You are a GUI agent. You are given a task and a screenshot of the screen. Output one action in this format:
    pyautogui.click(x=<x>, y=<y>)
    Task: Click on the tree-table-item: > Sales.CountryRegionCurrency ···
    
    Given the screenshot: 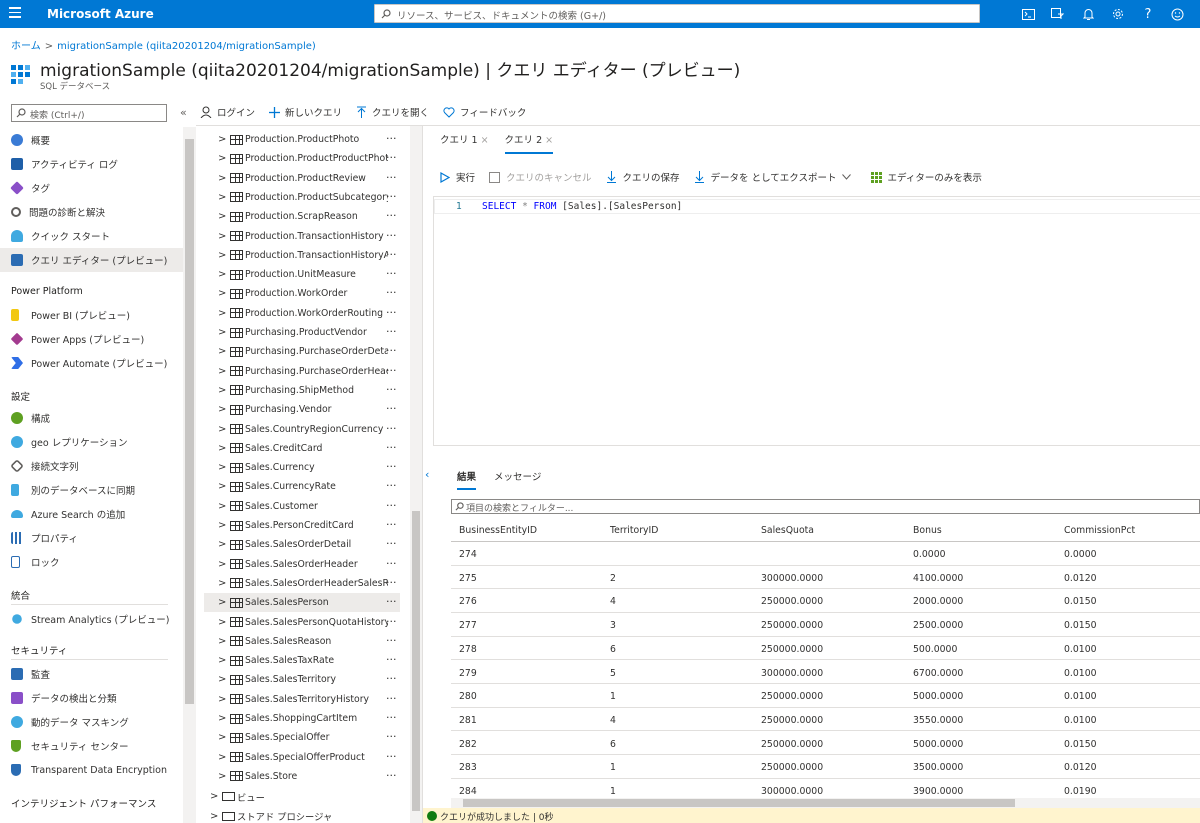 What is the action you would take?
    pyautogui.click(x=302, y=429)
    